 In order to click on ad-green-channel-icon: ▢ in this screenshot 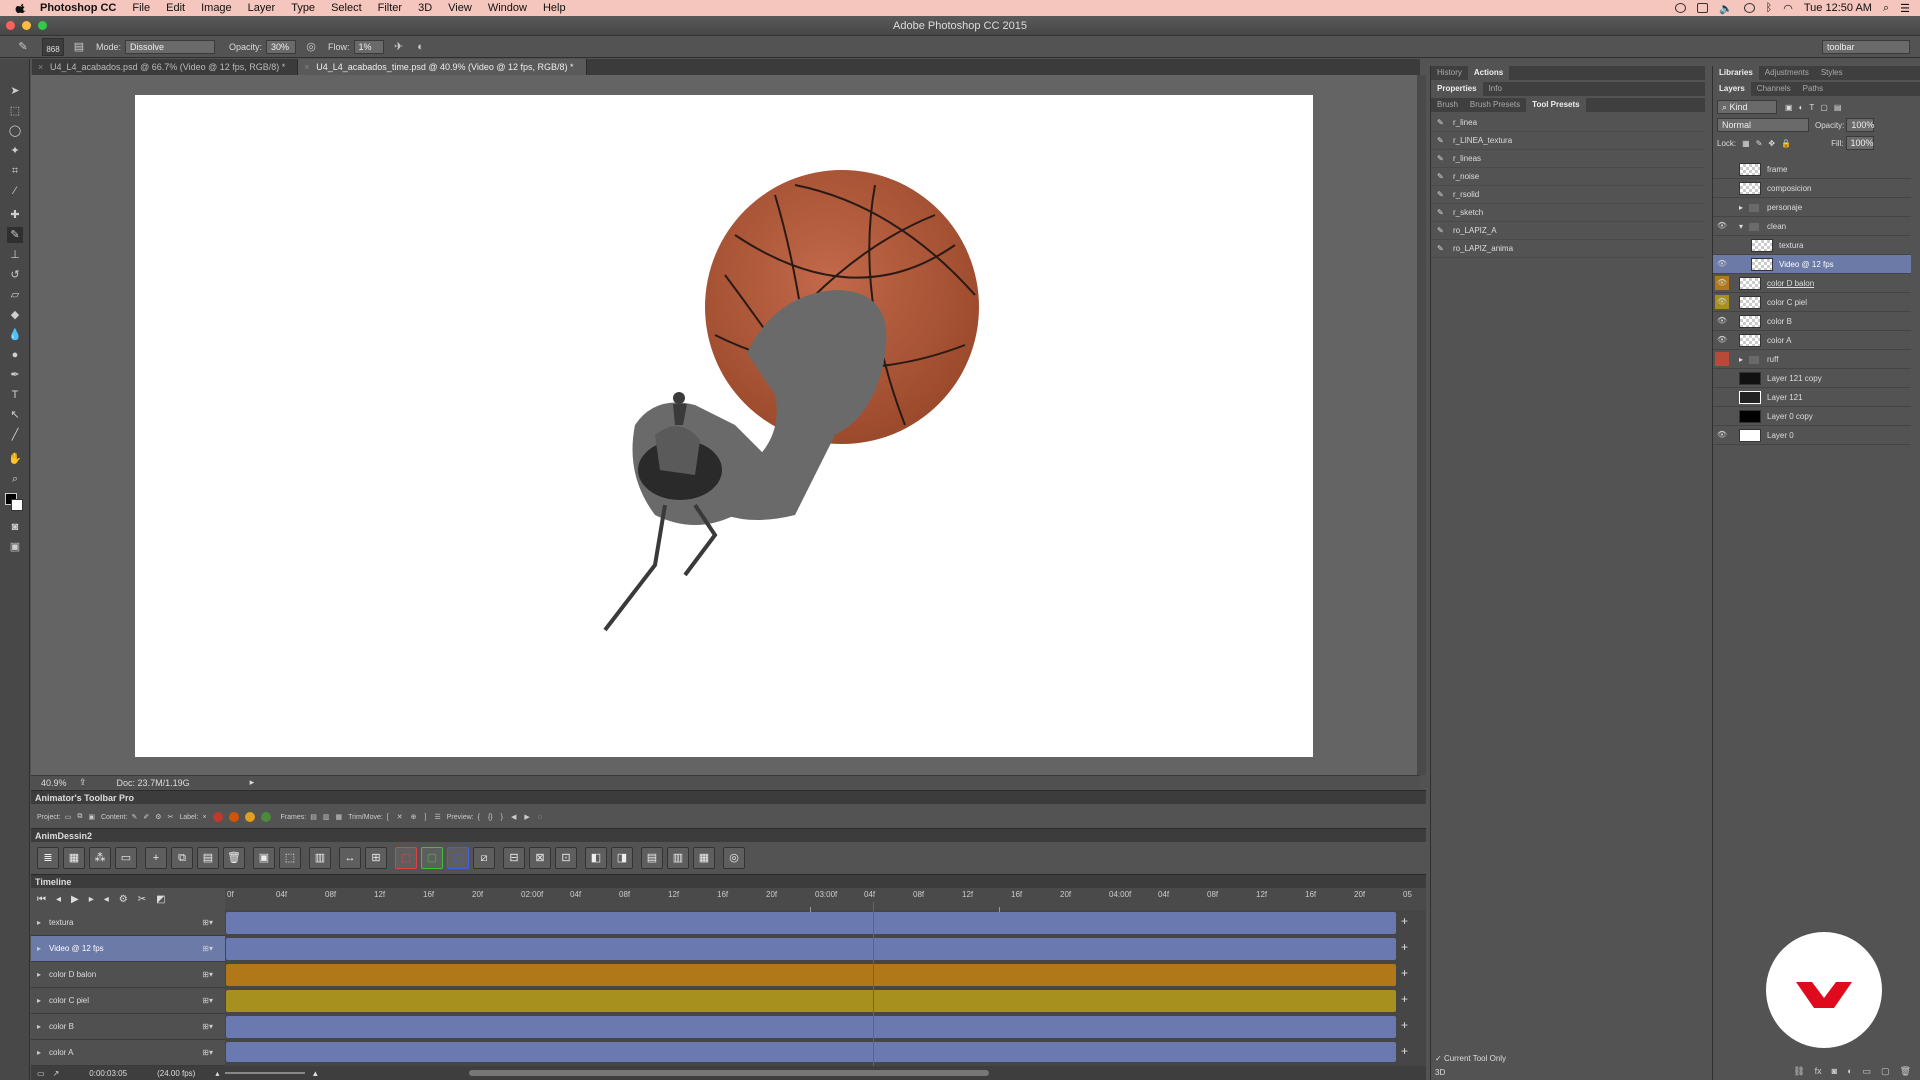, I will do `click(432, 858)`.